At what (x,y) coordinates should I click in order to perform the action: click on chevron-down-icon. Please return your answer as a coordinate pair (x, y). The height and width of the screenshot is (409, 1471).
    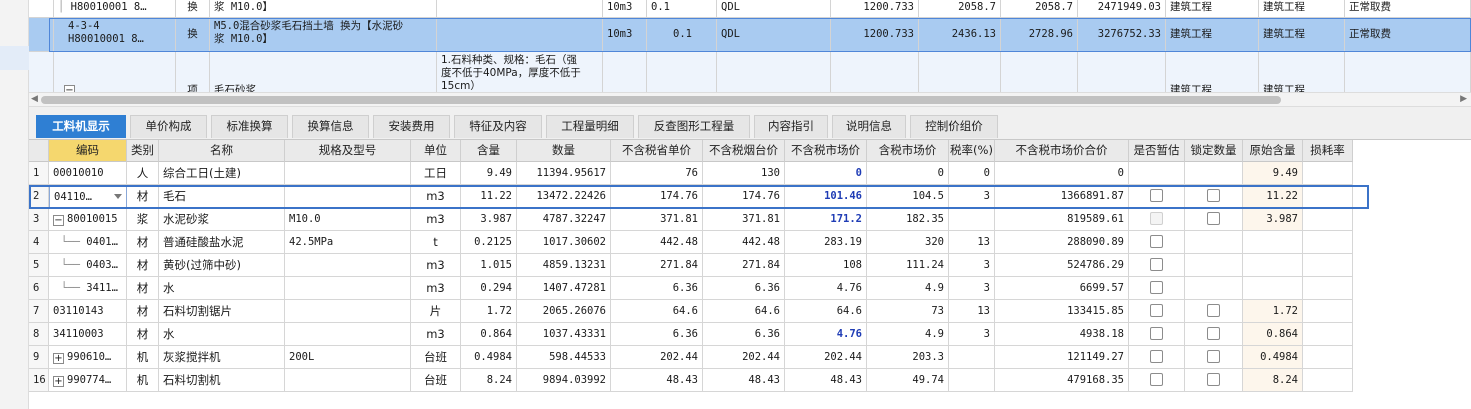
    Looking at the image, I should click on (118, 196).